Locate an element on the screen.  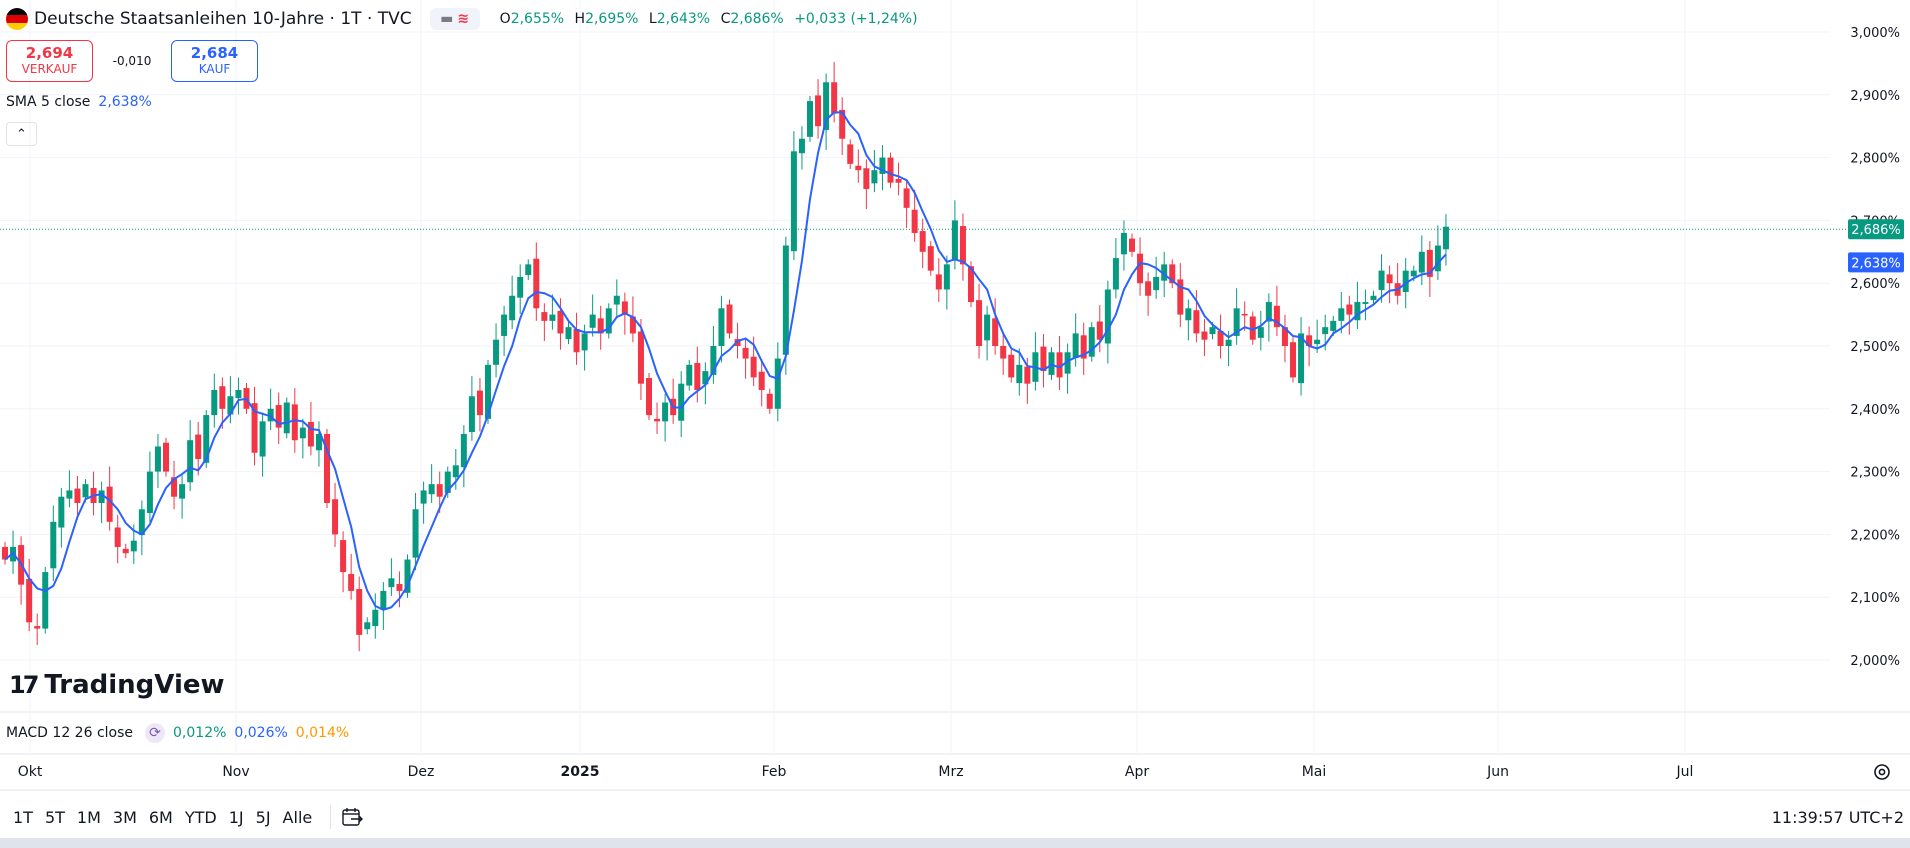
sma-label: SMA 5 close is located at coordinates (48, 102).